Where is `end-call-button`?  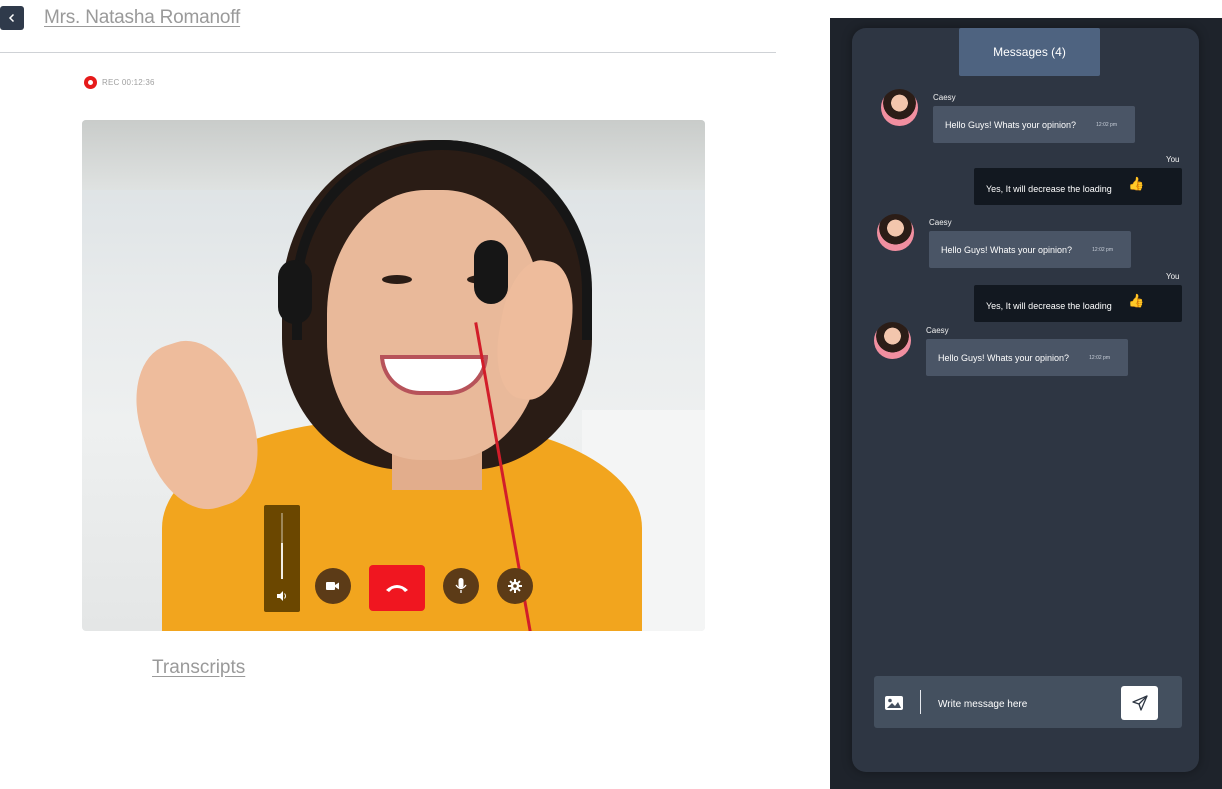
end-call-button is located at coordinates (397, 588).